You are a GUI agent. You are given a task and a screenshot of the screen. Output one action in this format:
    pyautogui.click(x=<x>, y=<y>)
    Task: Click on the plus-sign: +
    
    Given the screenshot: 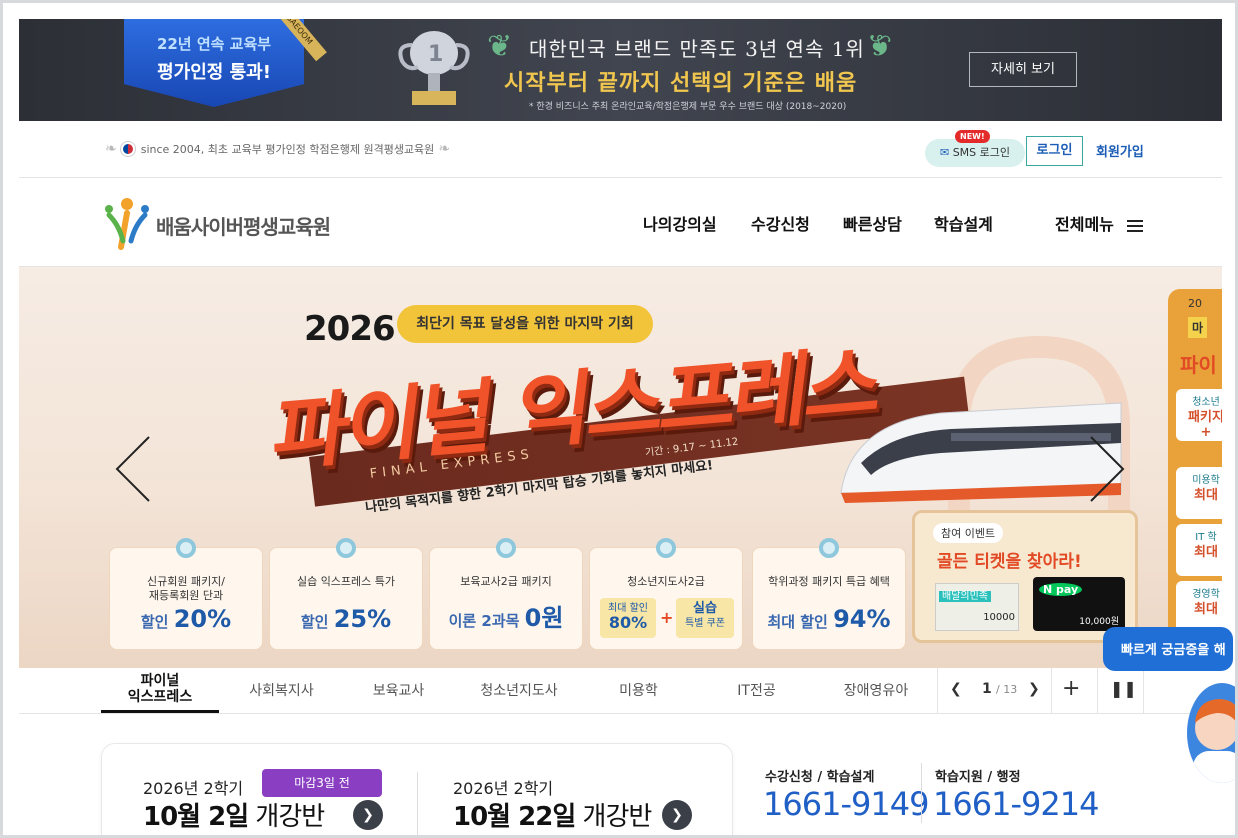 What is the action you would take?
    pyautogui.click(x=667, y=617)
    